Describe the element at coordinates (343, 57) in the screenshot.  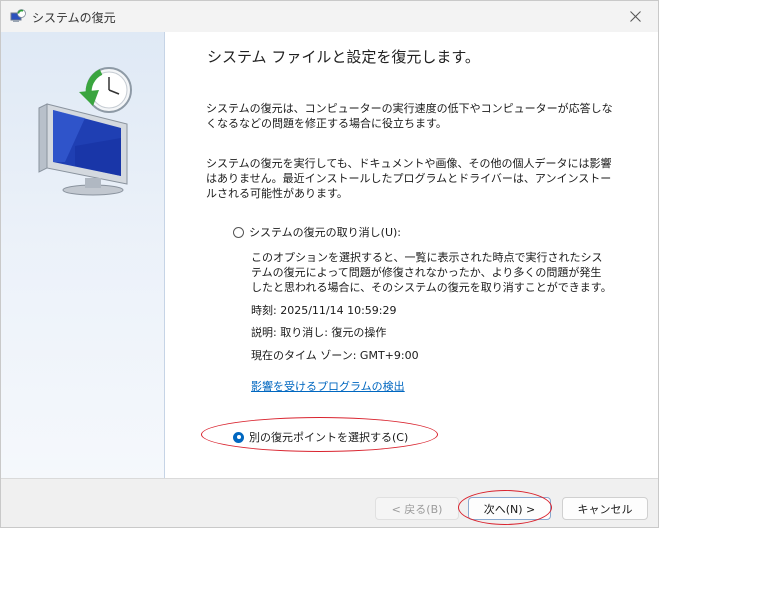
I see `page-heading: システム ファイルと設定を復元します。` at that location.